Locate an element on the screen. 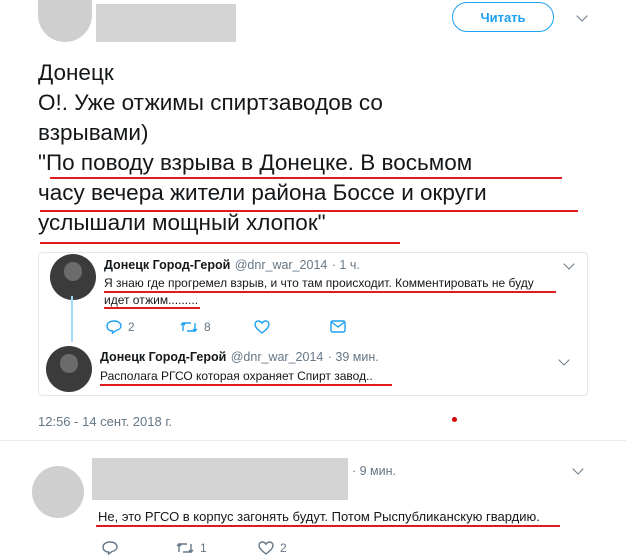 The height and width of the screenshot is (555, 626). divider is located at coordinates (313, 440).